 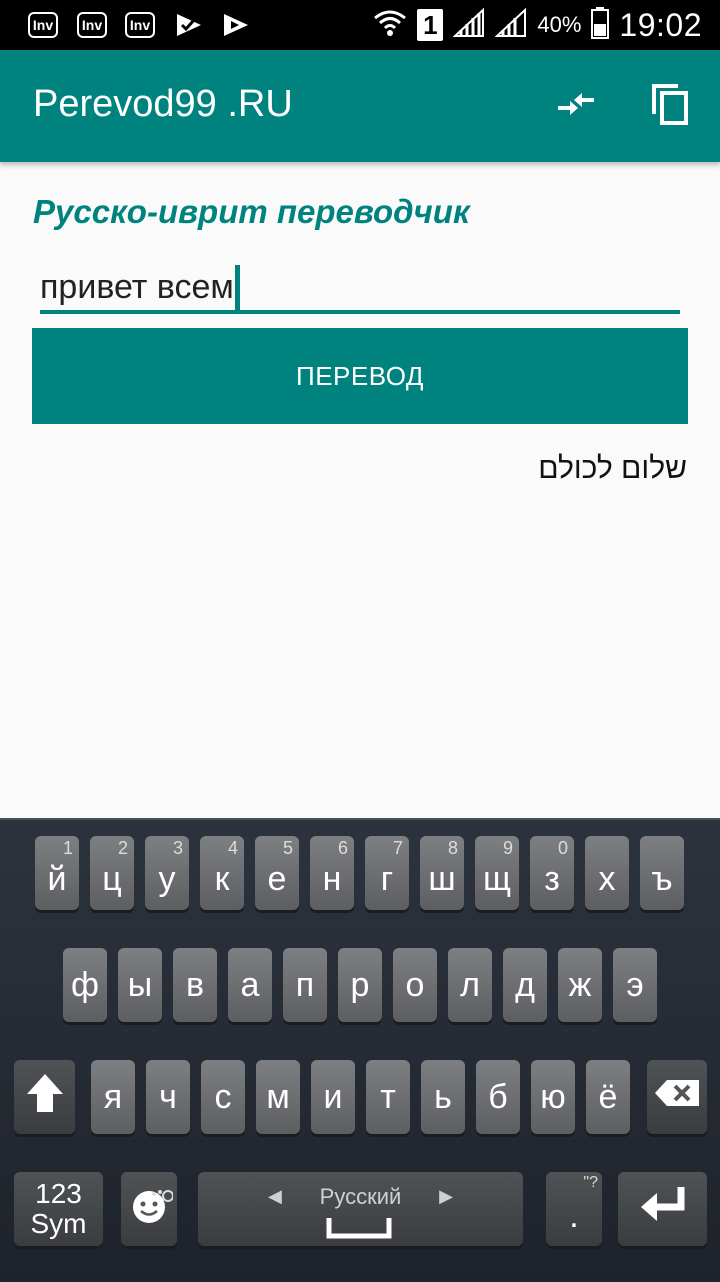 I want to click on swap-languages-button, so click(x=576, y=106).